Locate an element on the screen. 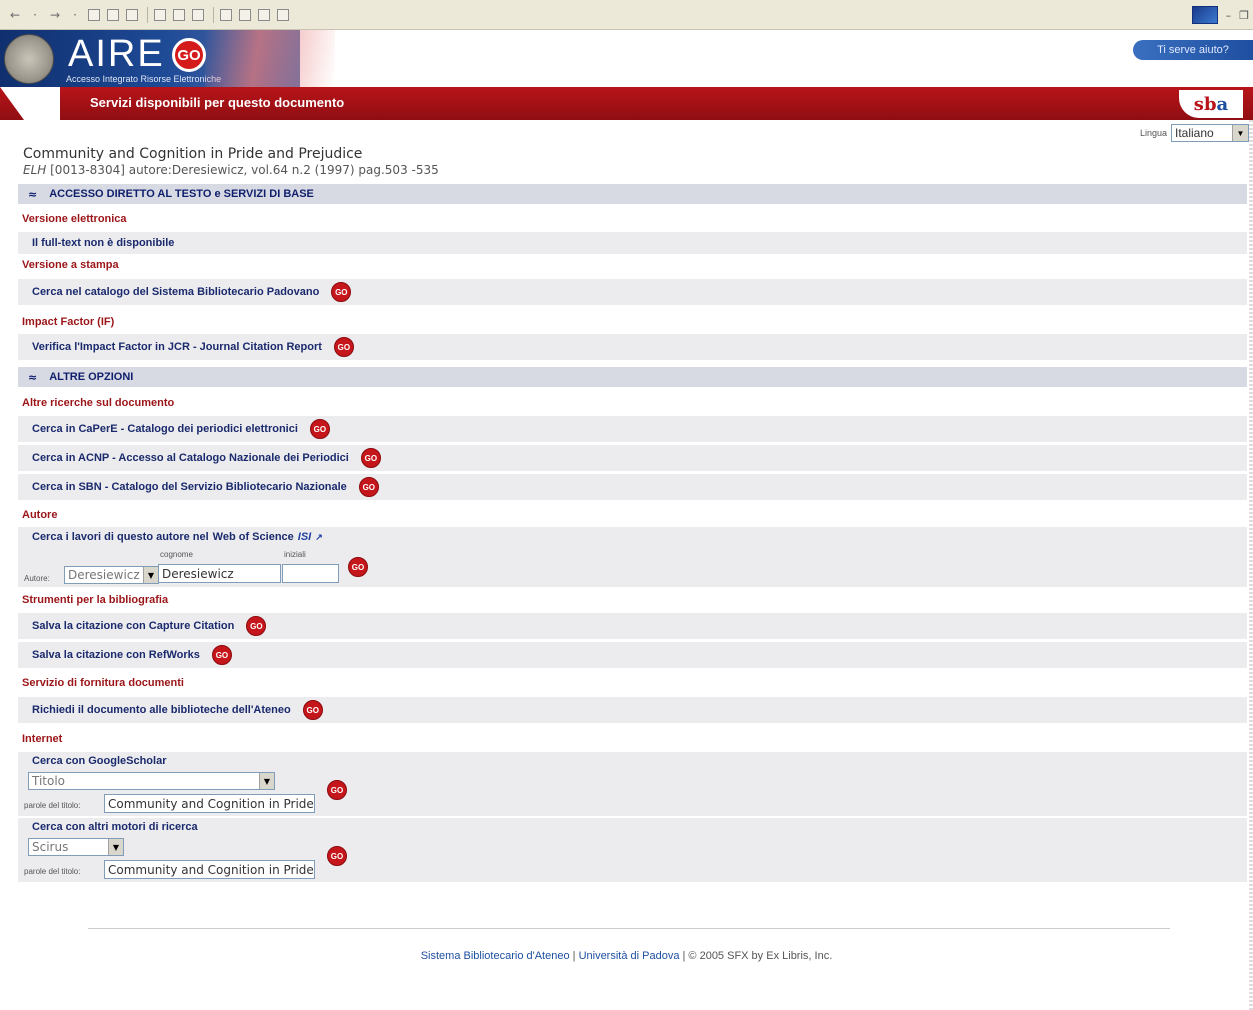  category-impact-factor: Impact Factor (IF) is located at coordinates (68, 322).